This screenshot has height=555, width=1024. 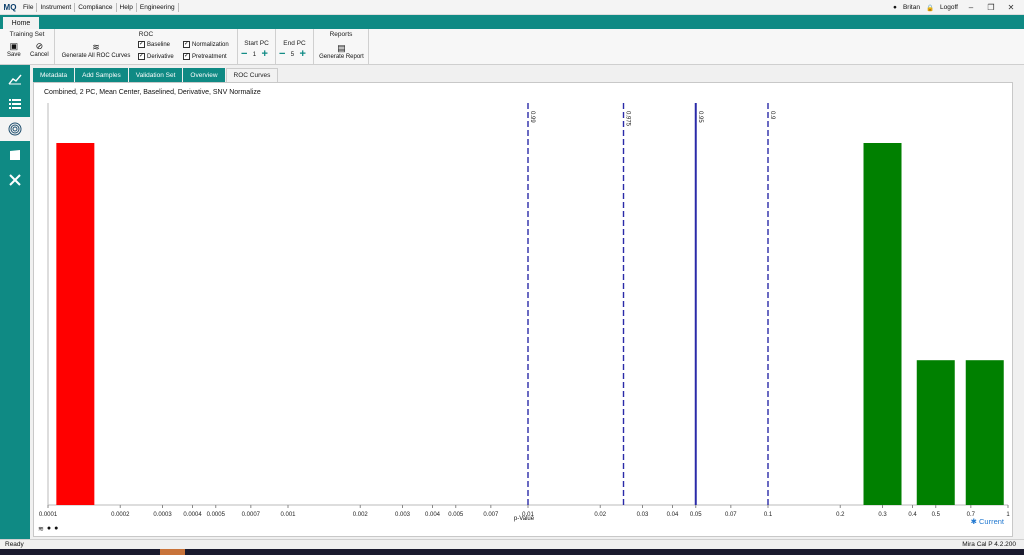 What do you see at coordinates (96, 47) in the screenshot?
I see `chart-line-icon: ≋` at bounding box center [96, 47].